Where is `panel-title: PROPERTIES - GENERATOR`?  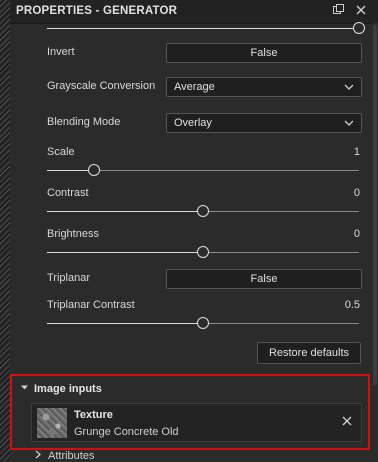 panel-title: PROPERTIES - GENERATOR is located at coordinates (97, 11).